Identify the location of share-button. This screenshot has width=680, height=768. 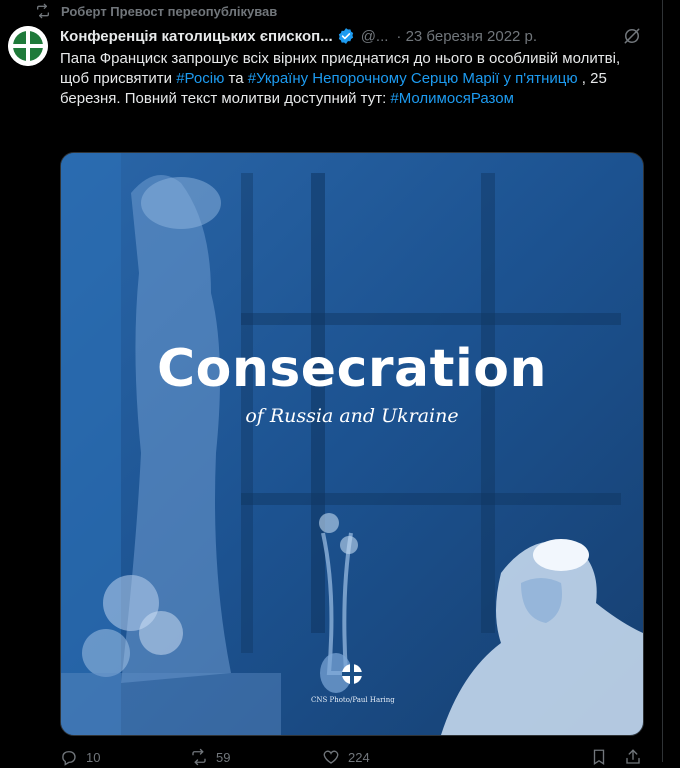
(633, 757).